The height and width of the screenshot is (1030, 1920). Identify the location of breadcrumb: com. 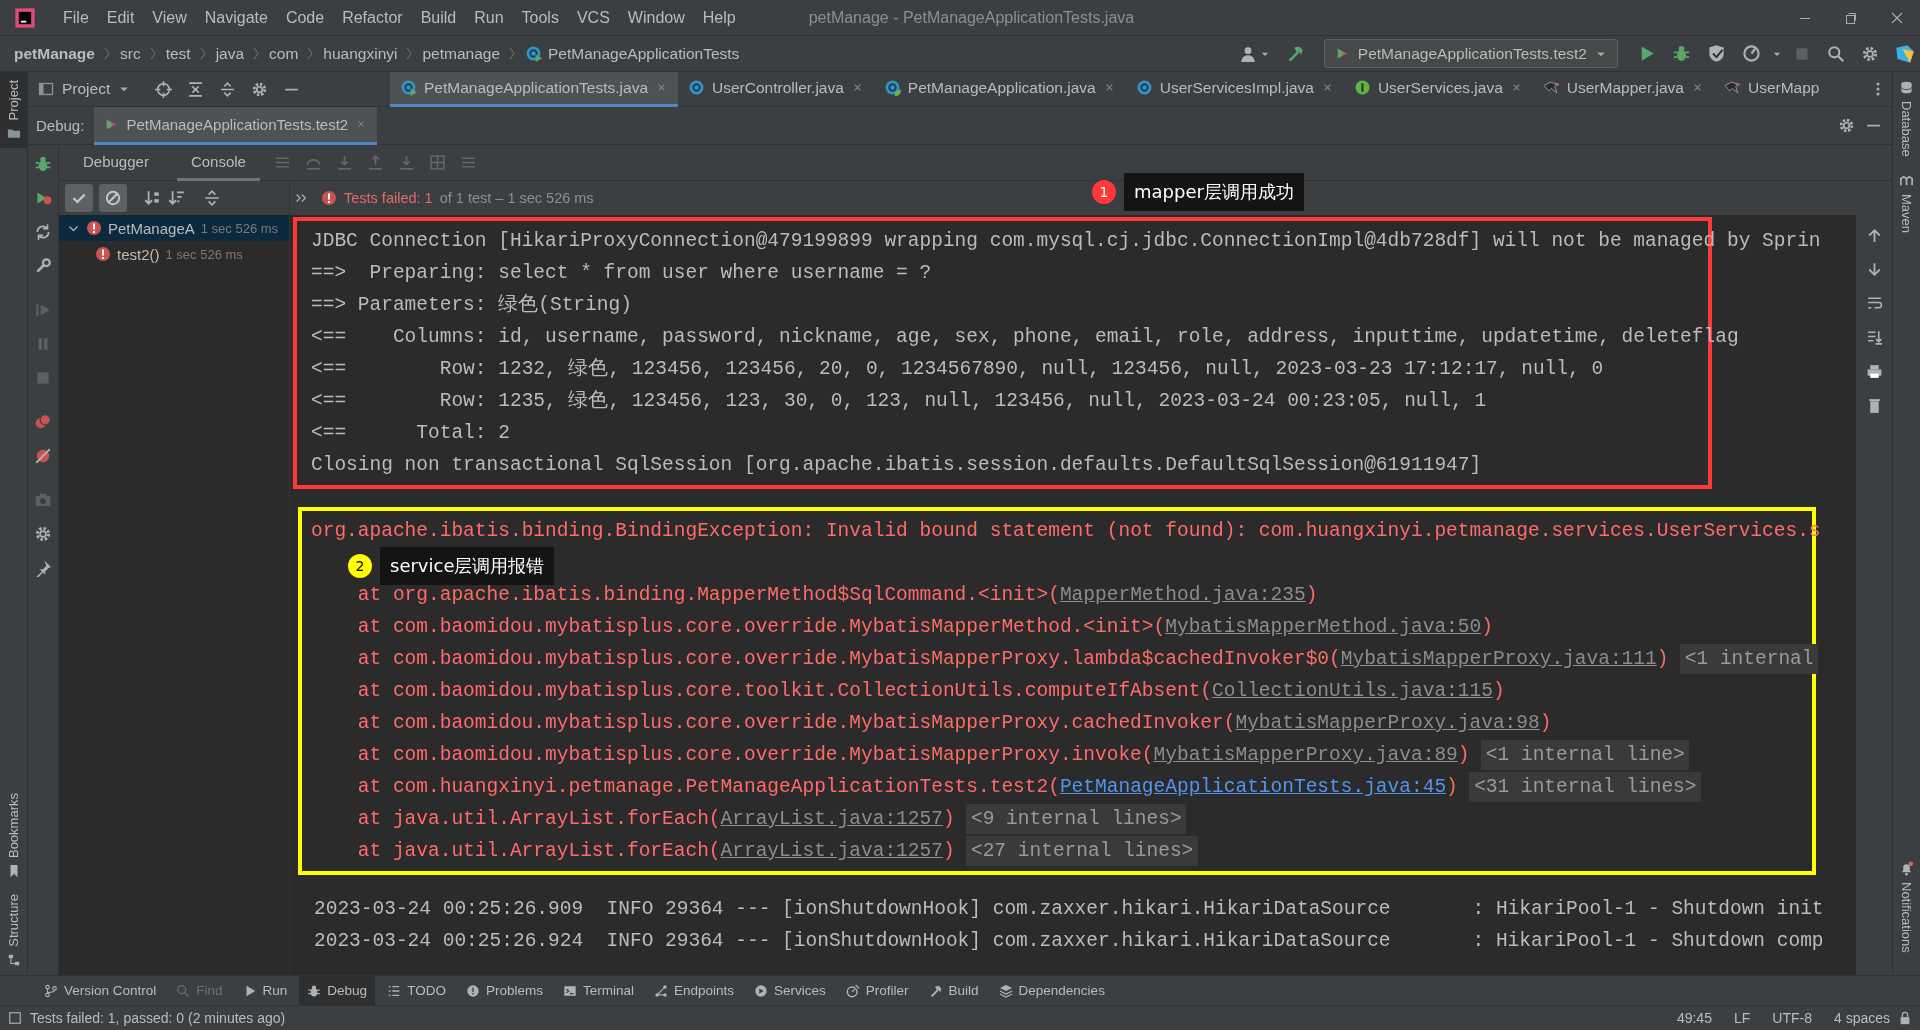
(284, 53).